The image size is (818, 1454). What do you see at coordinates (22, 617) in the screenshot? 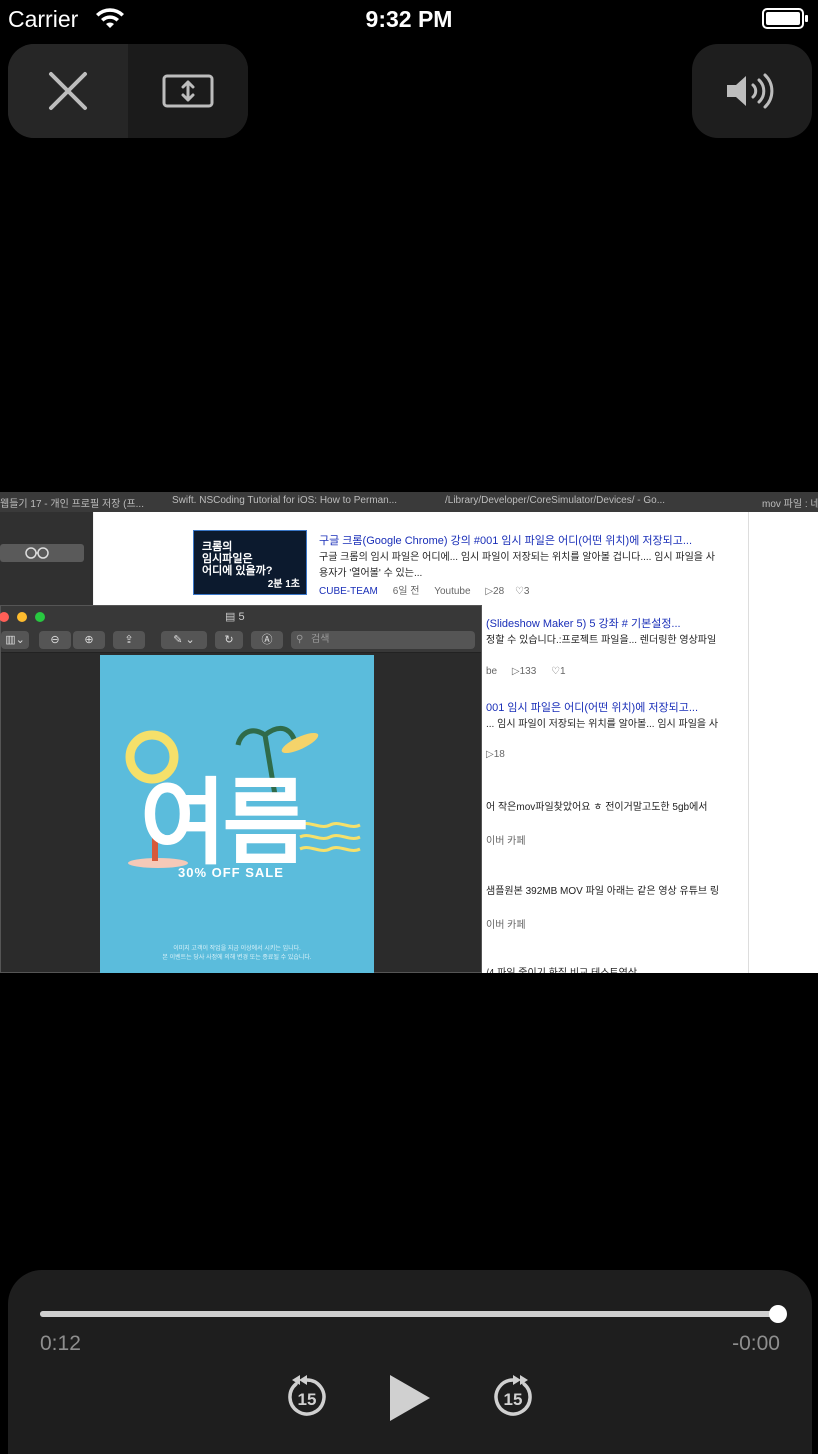
I see `minimize-dot-icon` at bounding box center [22, 617].